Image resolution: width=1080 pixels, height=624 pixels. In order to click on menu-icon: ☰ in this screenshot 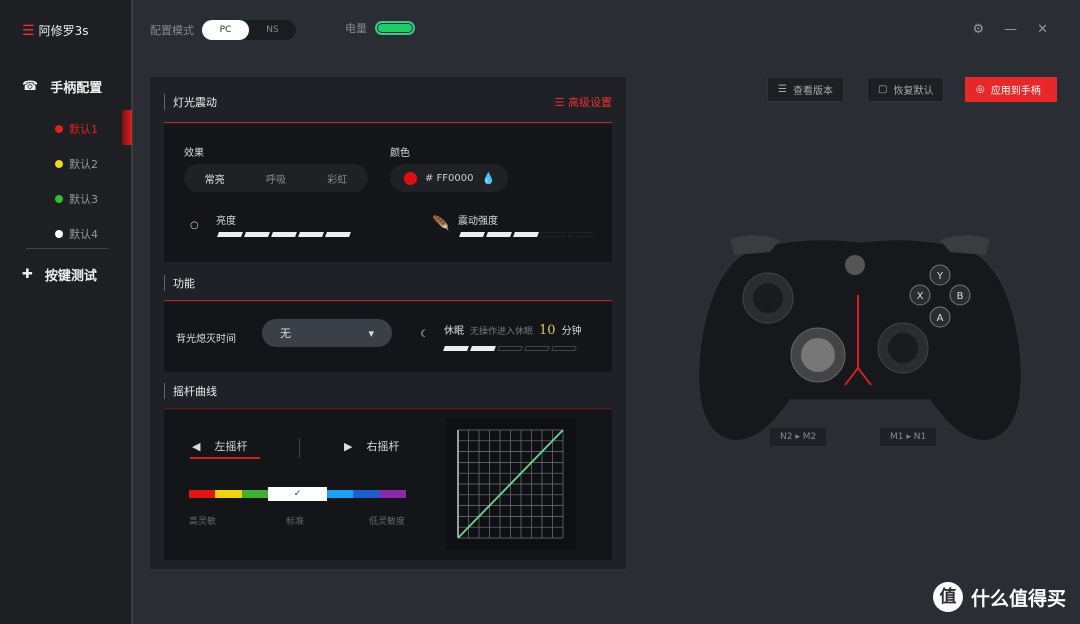, I will do `click(561, 102)`.